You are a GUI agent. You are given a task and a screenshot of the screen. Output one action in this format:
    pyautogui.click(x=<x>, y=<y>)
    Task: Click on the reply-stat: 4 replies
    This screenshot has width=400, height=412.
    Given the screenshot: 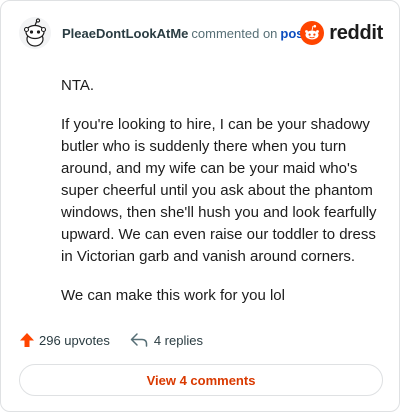 What is the action you would take?
    pyautogui.click(x=166, y=340)
    